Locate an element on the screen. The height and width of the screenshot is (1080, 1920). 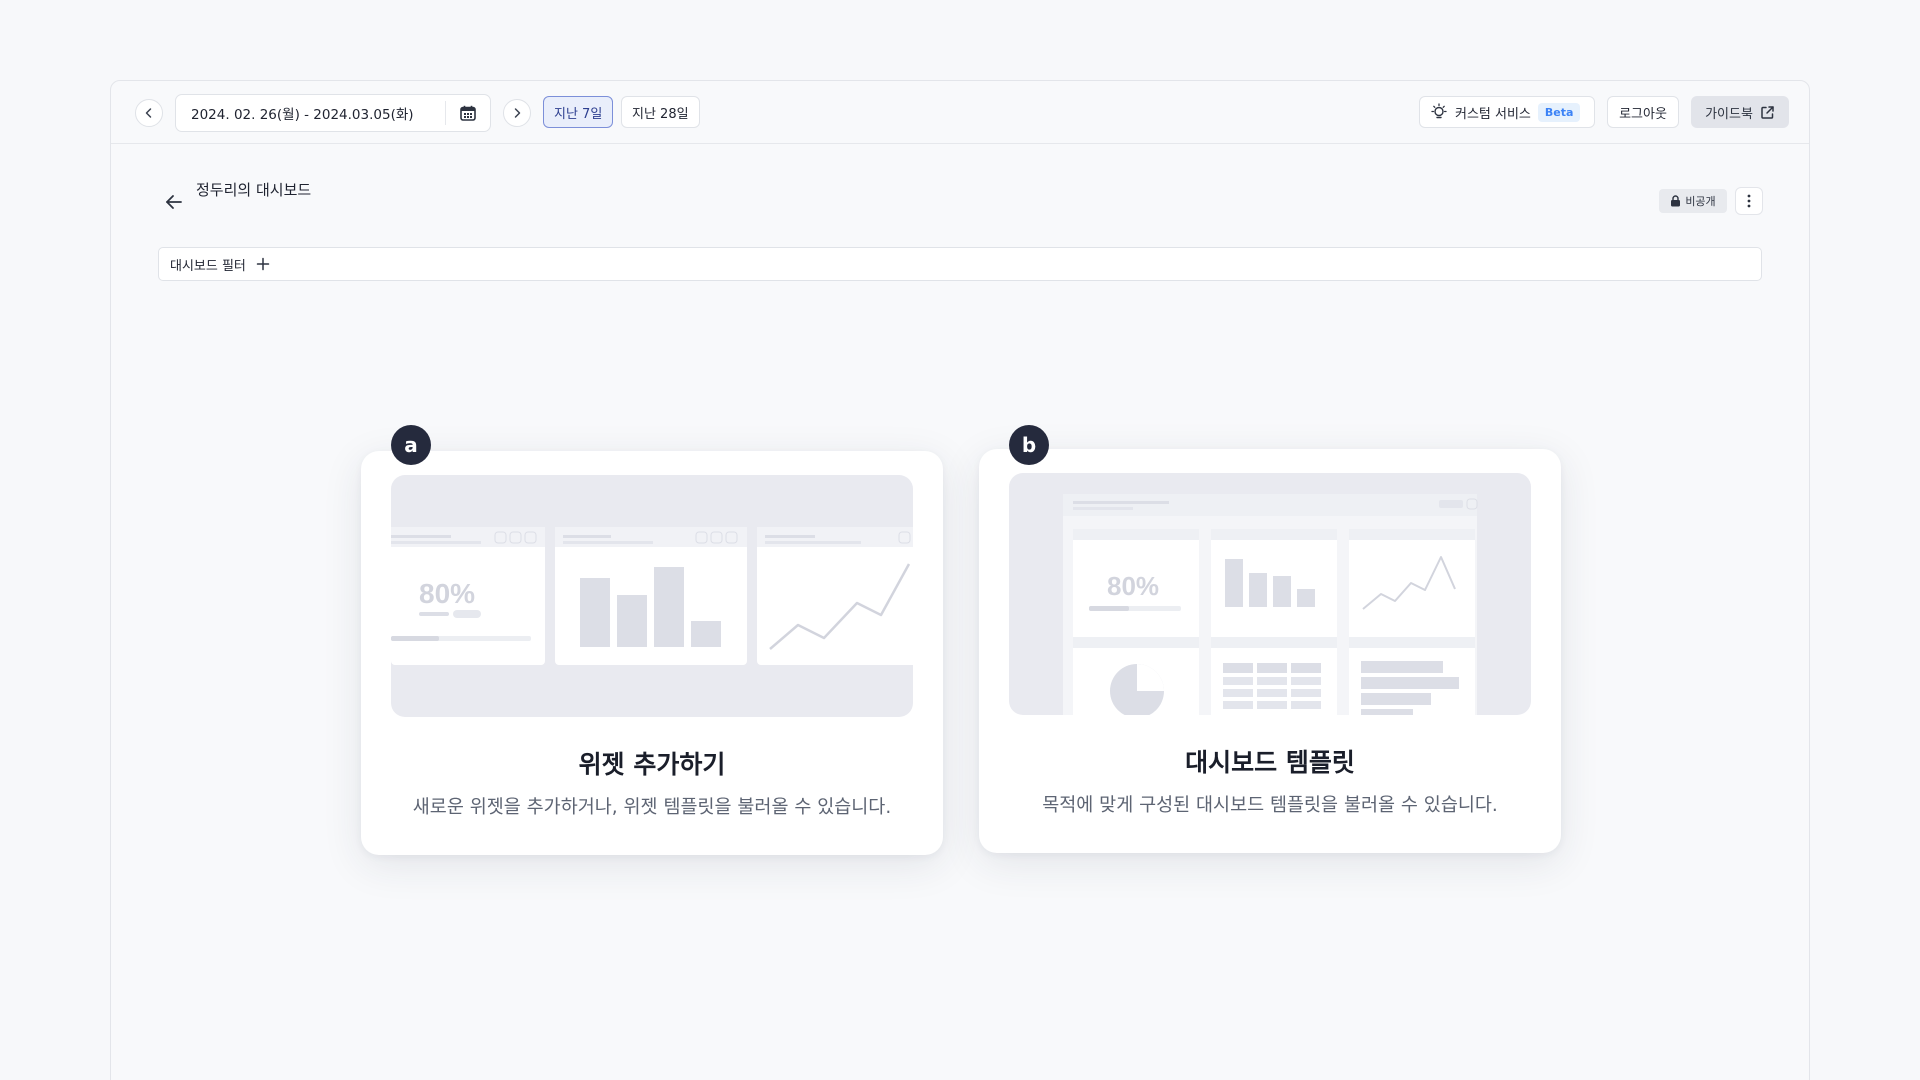
template-illustration: 80% is located at coordinates (1270, 594).